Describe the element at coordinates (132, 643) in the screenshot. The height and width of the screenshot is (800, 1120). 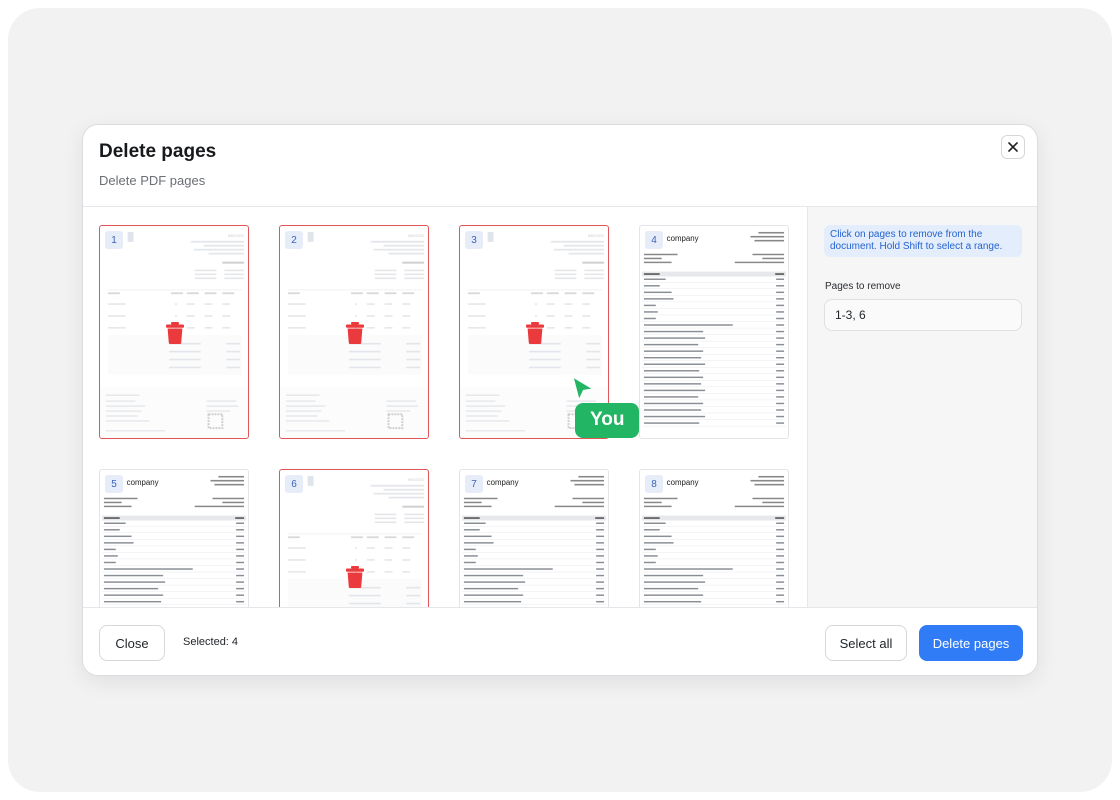
I see `close-button: Close` at that location.